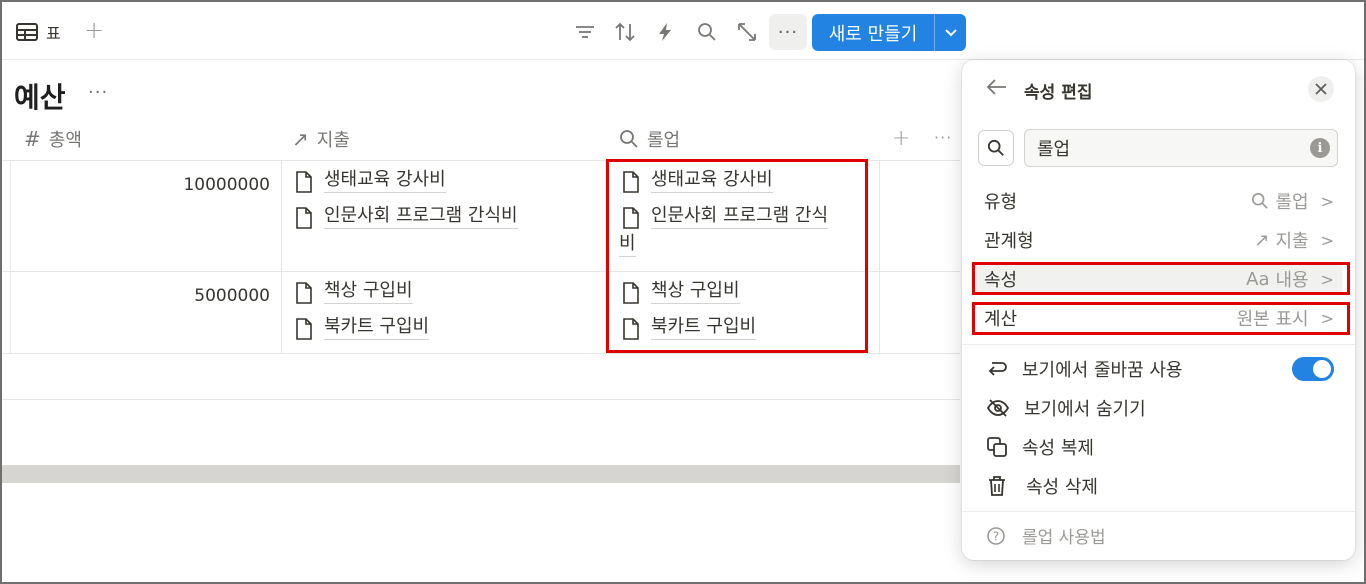  What do you see at coordinates (629, 139) in the screenshot?
I see `rollup-search-icon` at bounding box center [629, 139].